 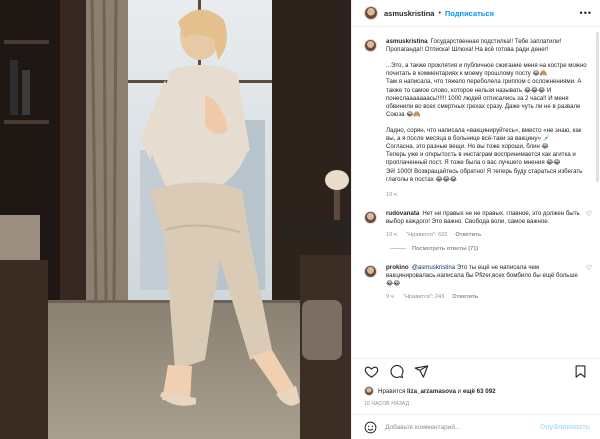 I want to click on author-username: asmuskristina, so click(x=409, y=13).